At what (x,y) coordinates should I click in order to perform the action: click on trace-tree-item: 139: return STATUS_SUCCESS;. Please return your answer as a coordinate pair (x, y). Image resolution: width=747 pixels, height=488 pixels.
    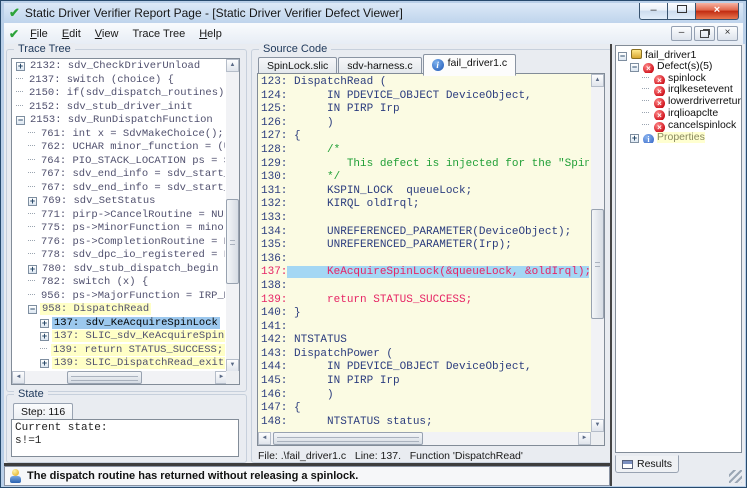
    Looking at the image, I should click on (119, 350).